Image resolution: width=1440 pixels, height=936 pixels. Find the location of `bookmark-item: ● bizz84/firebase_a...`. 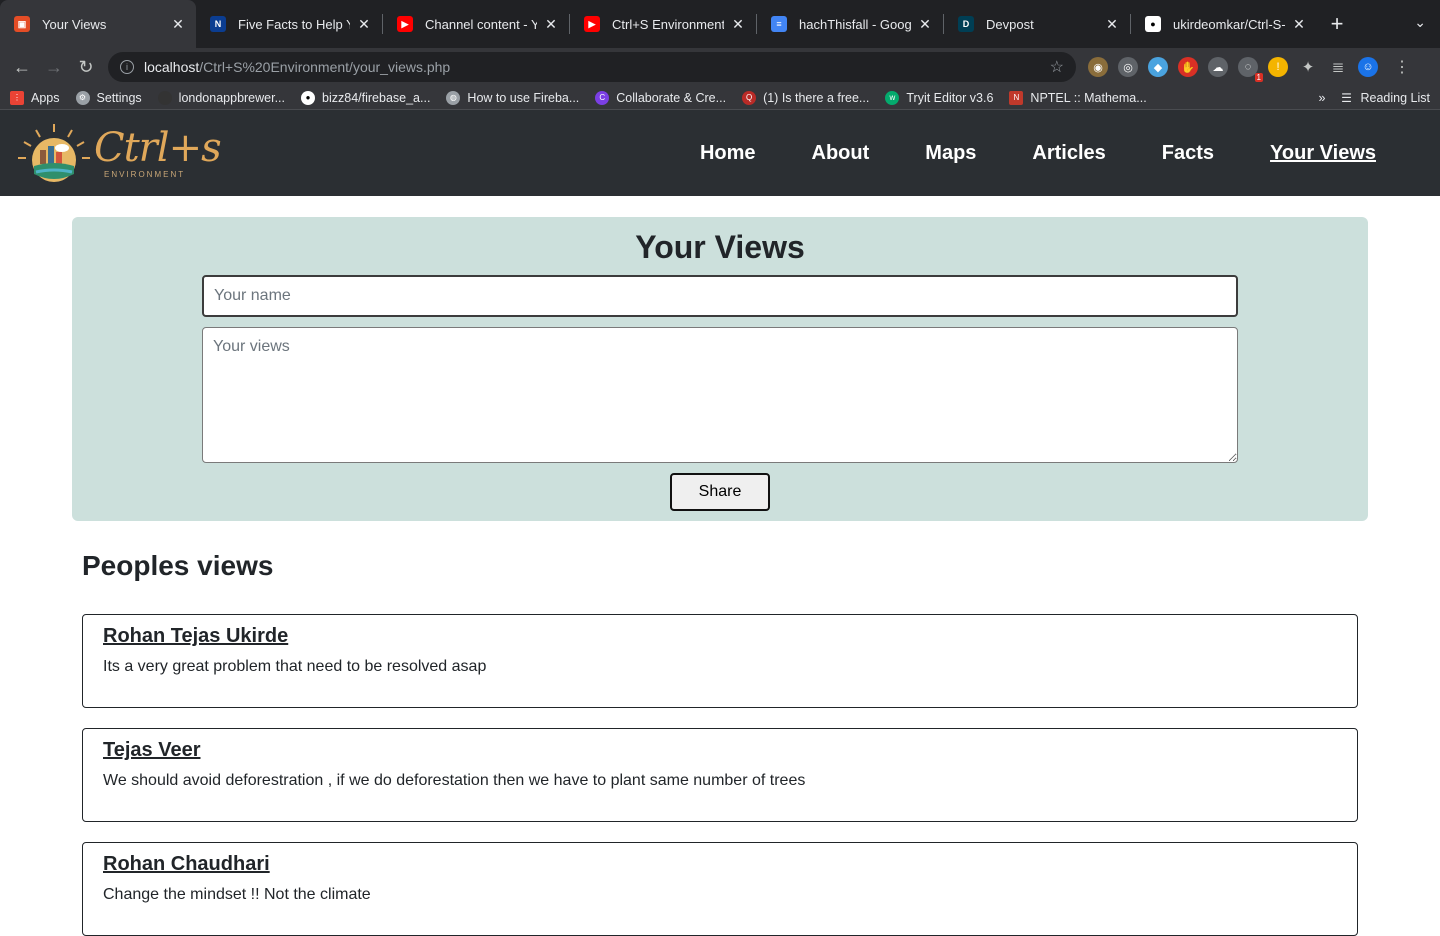

bookmark-item: ● bizz84/firebase_a... is located at coordinates (365, 97).